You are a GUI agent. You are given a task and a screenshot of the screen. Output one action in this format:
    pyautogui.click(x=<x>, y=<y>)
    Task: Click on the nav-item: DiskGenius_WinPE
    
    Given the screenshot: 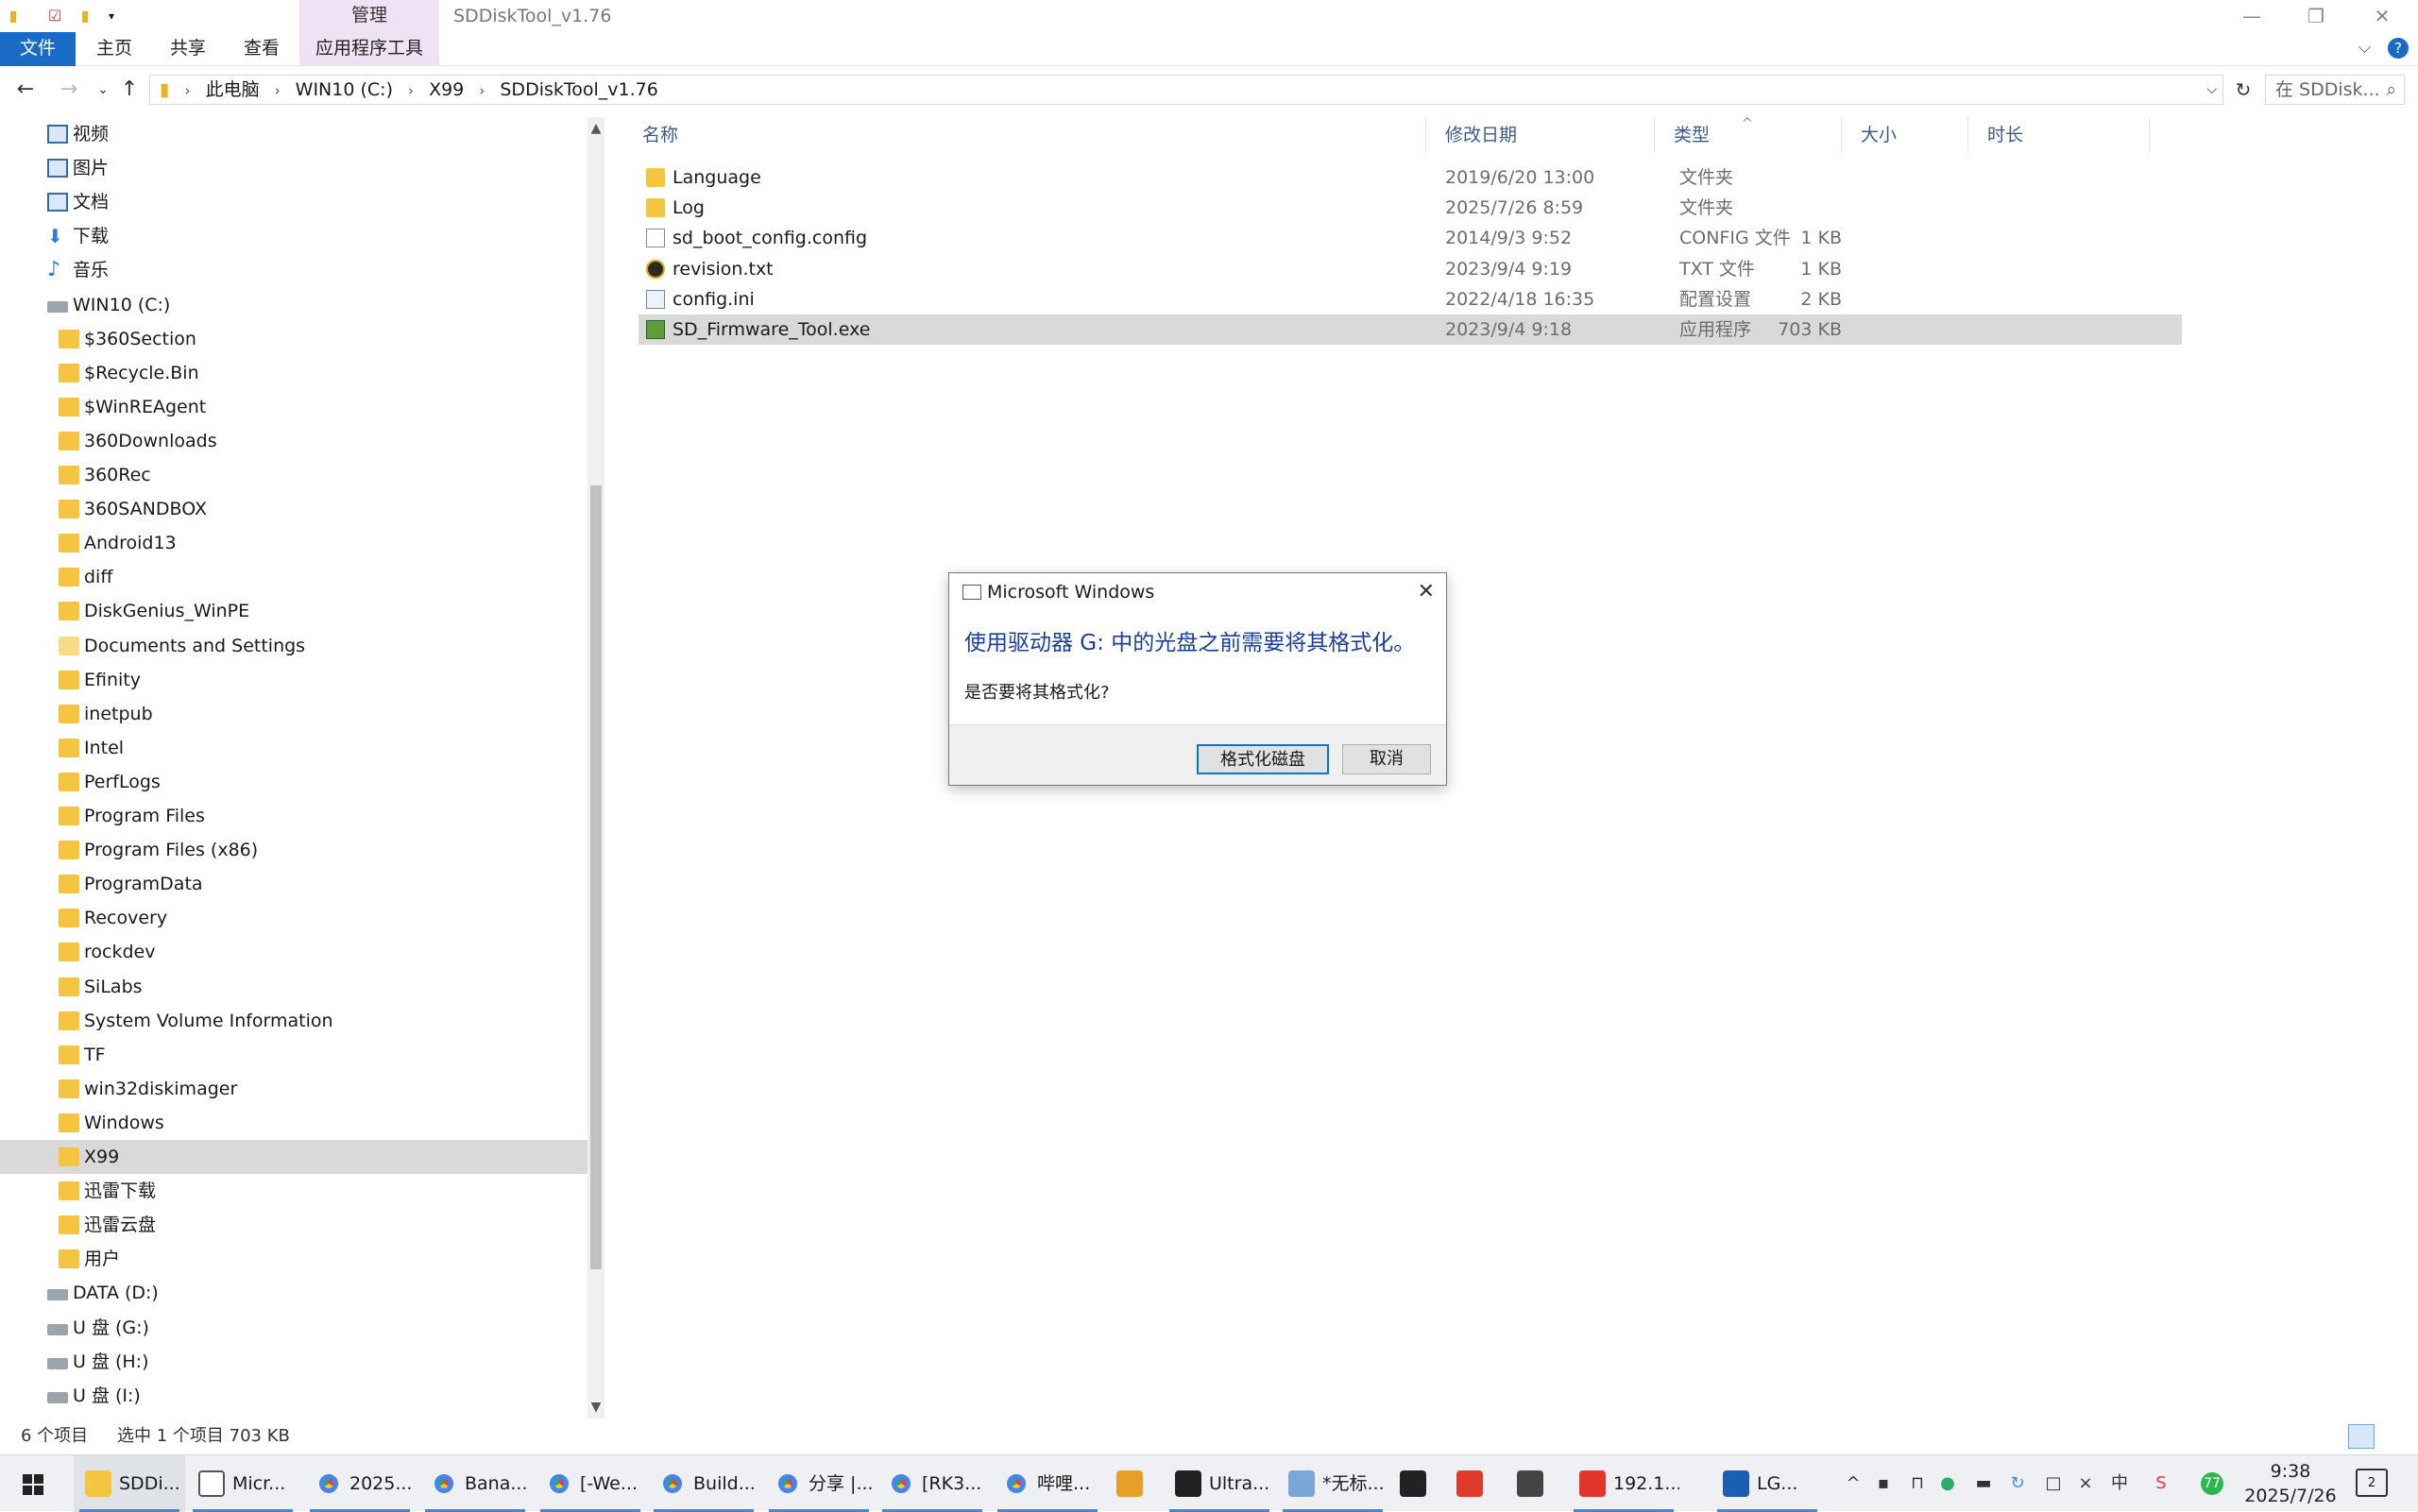 What is the action you would take?
    pyautogui.click(x=293, y=611)
    